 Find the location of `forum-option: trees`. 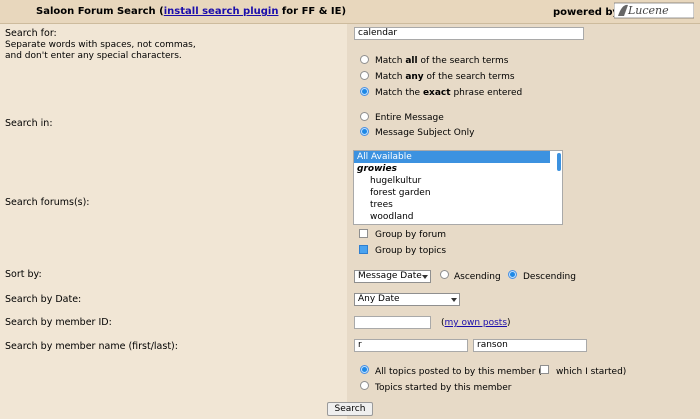

forum-option: trees is located at coordinates (458, 205).